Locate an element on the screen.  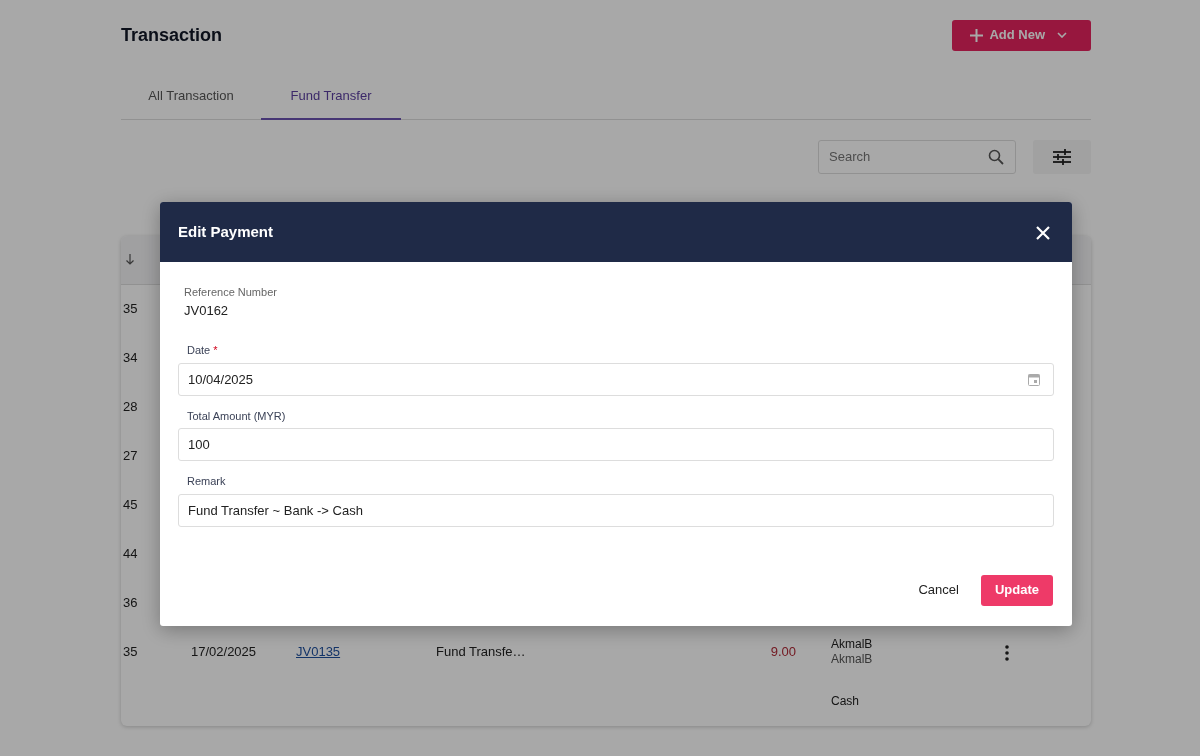
reference-link: JV0135 is located at coordinates (318, 652).